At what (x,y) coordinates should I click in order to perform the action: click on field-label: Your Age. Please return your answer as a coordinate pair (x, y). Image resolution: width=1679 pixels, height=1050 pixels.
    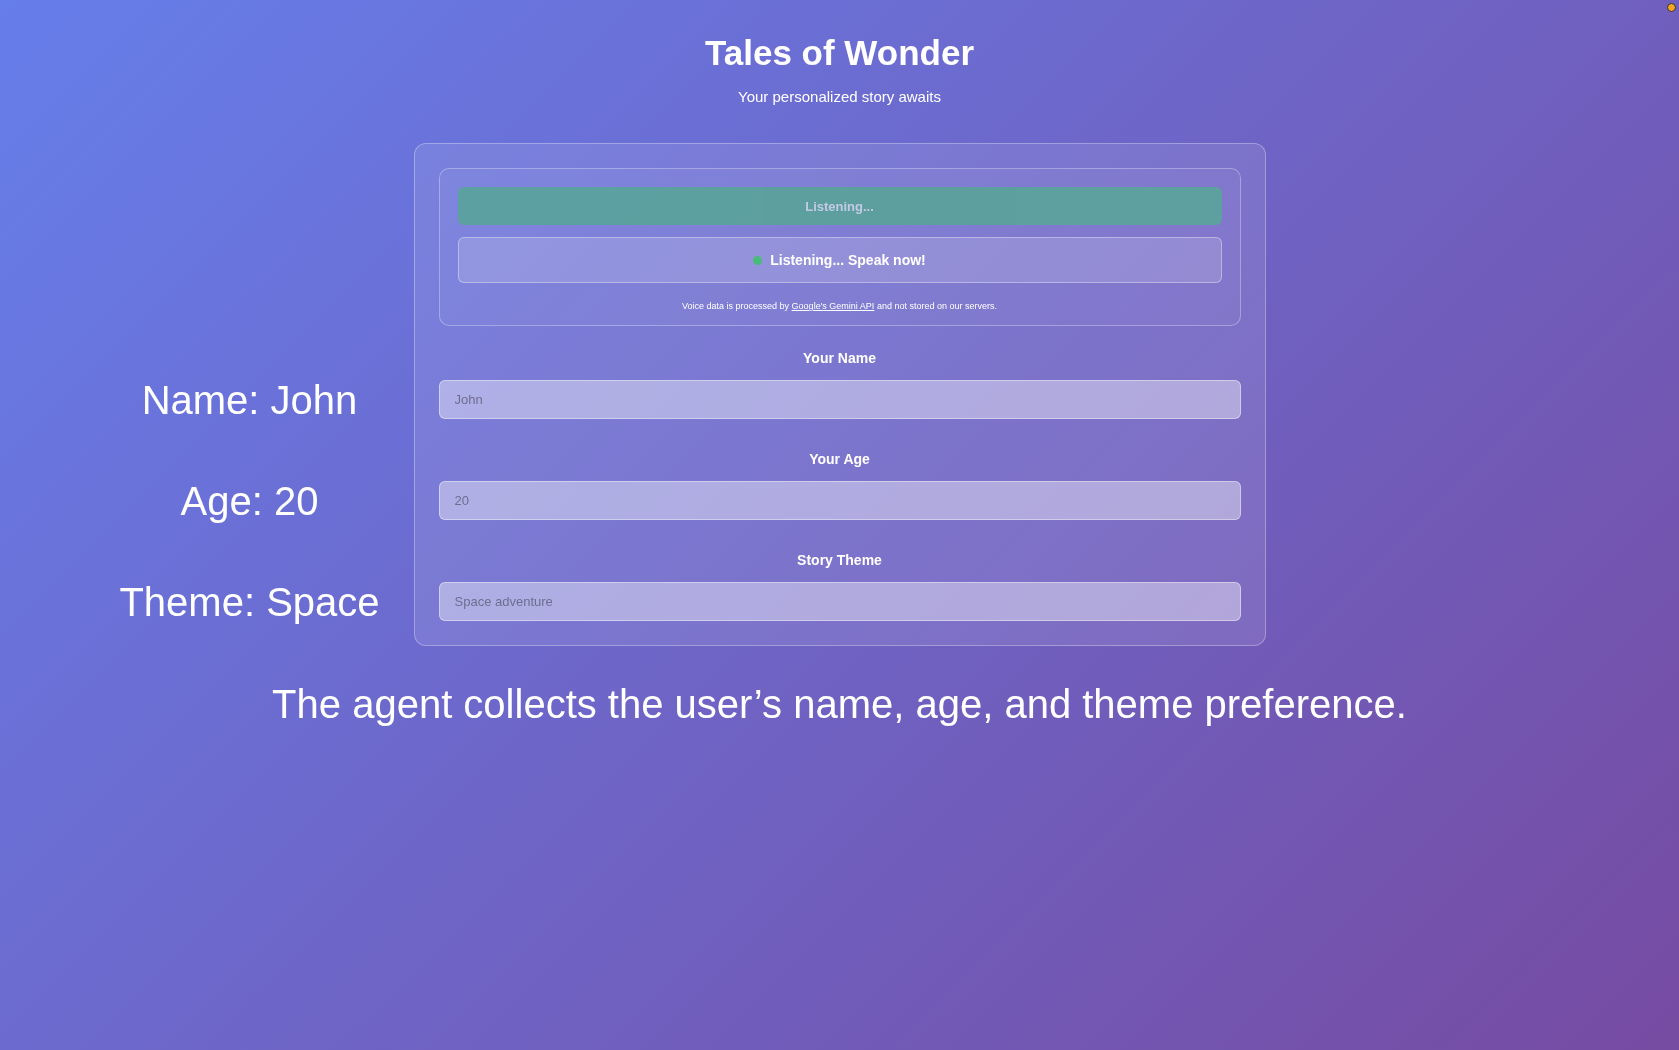
    Looking at the image, I should click on (839, 459).